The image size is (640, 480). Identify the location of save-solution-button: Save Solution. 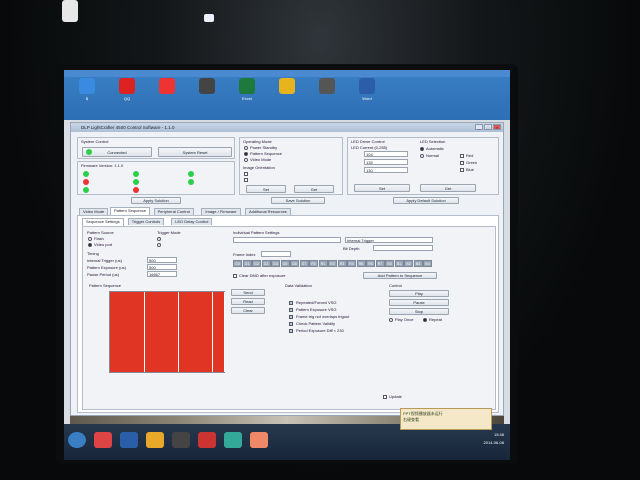
(298, 200).